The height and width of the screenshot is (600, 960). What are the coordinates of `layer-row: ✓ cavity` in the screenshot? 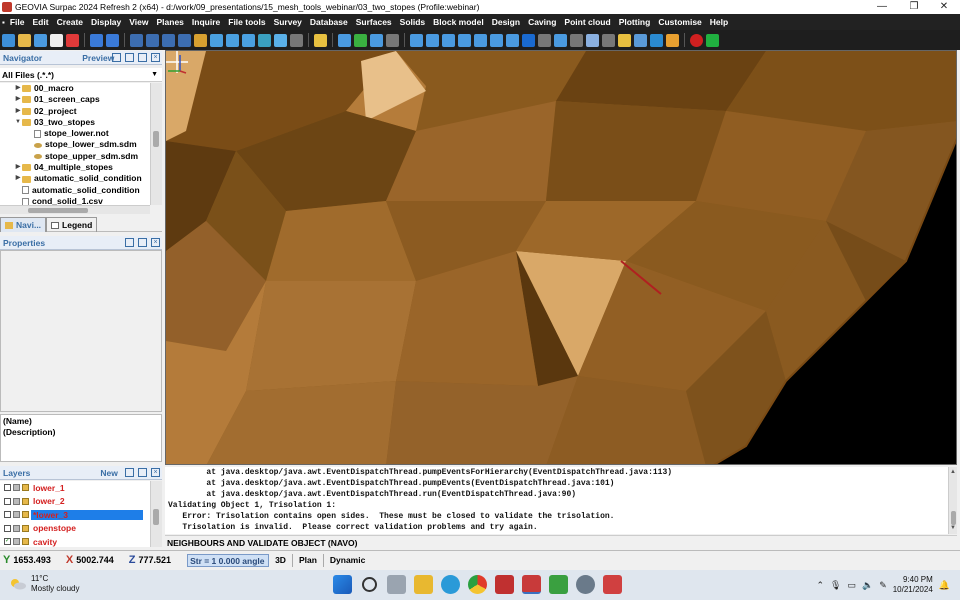 It's located at (81, 541).